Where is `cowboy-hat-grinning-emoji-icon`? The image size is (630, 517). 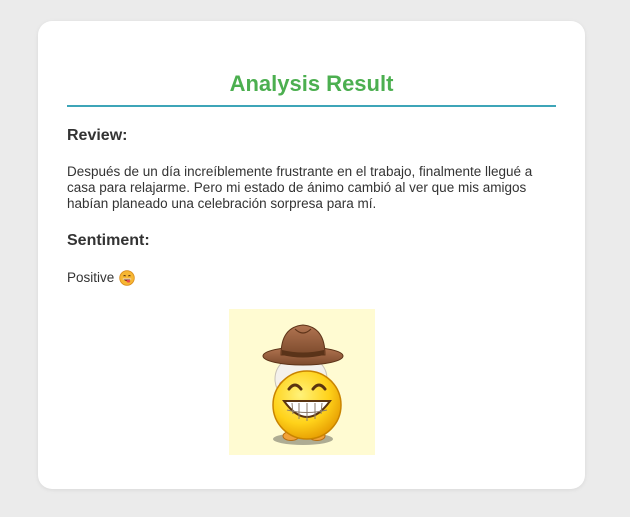
cowboy-hat-grinning-emoji-icon is located at coordinates (303, 384).